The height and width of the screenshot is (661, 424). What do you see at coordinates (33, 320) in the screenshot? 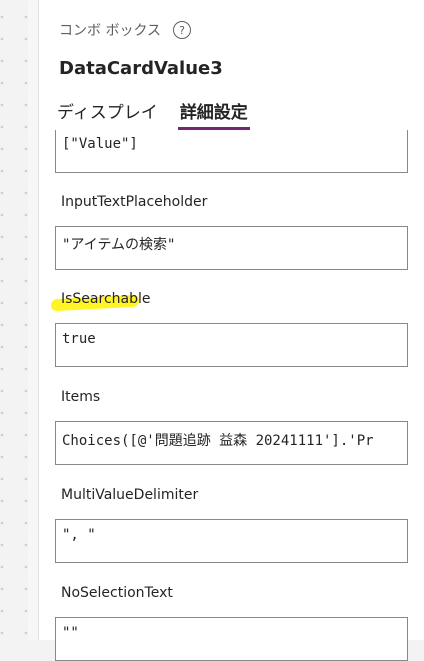
I see `panel-splitter` at bounding box center [33, 320].